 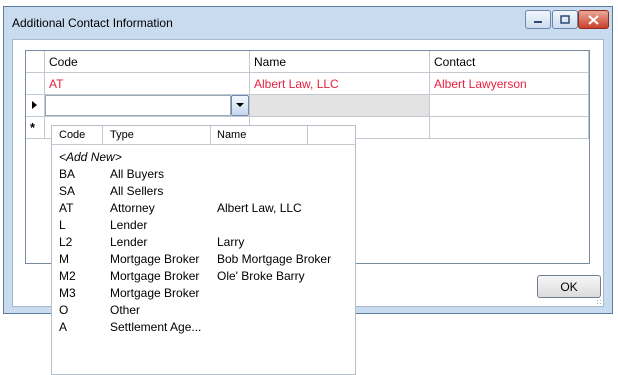 I want to click on item-code: M2, so click(x=67, y=276).